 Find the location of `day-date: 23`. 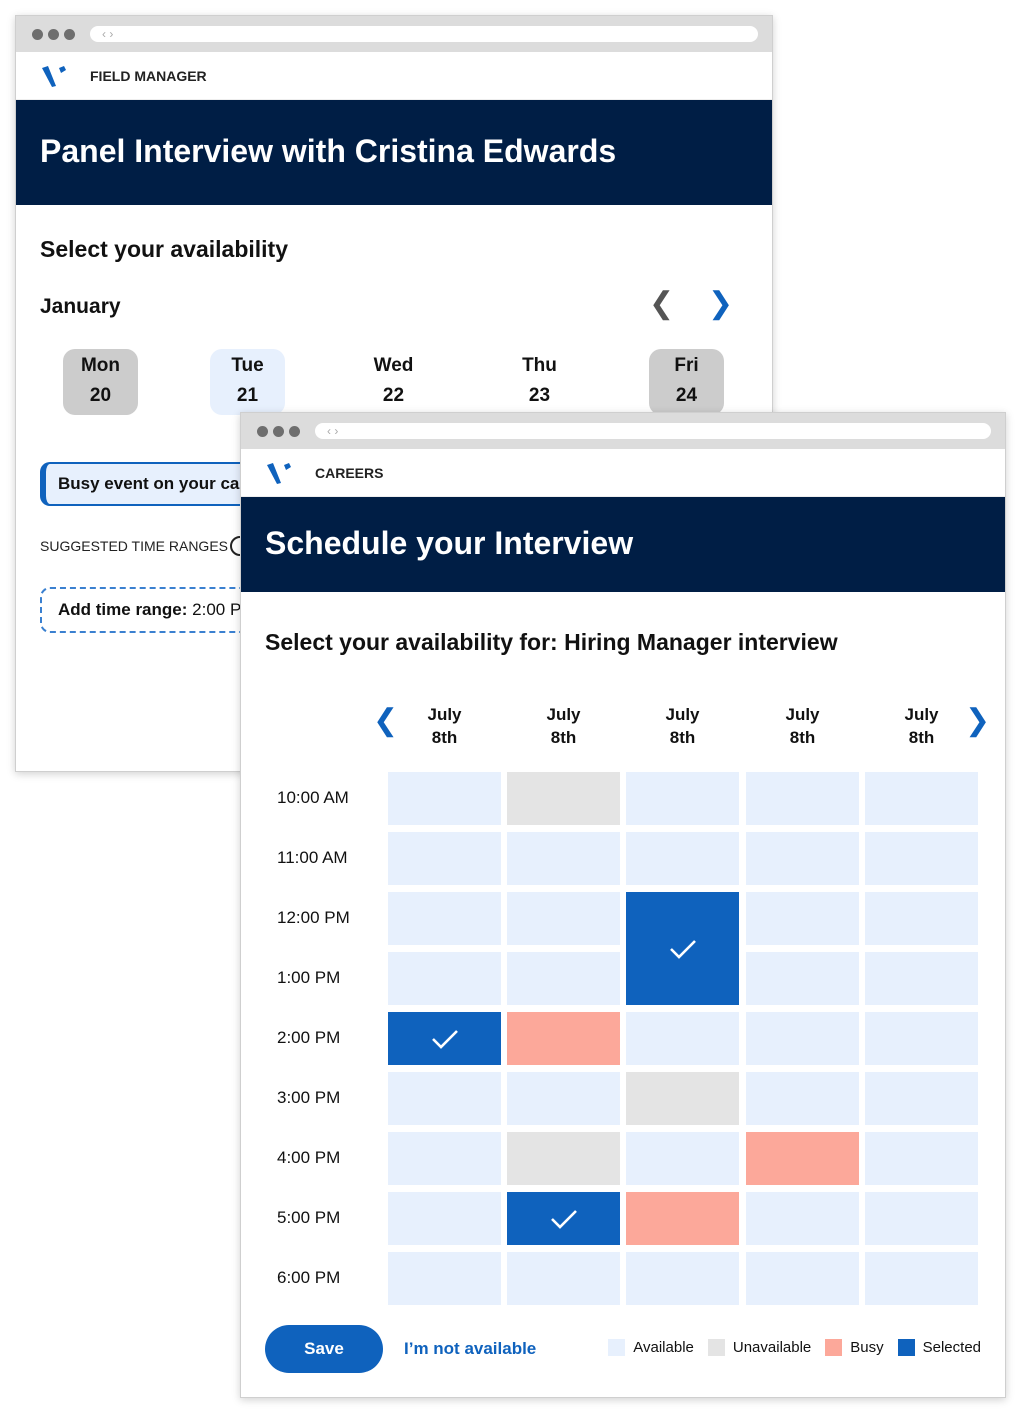

day-date: 23 is located at coordinates (539, 395).